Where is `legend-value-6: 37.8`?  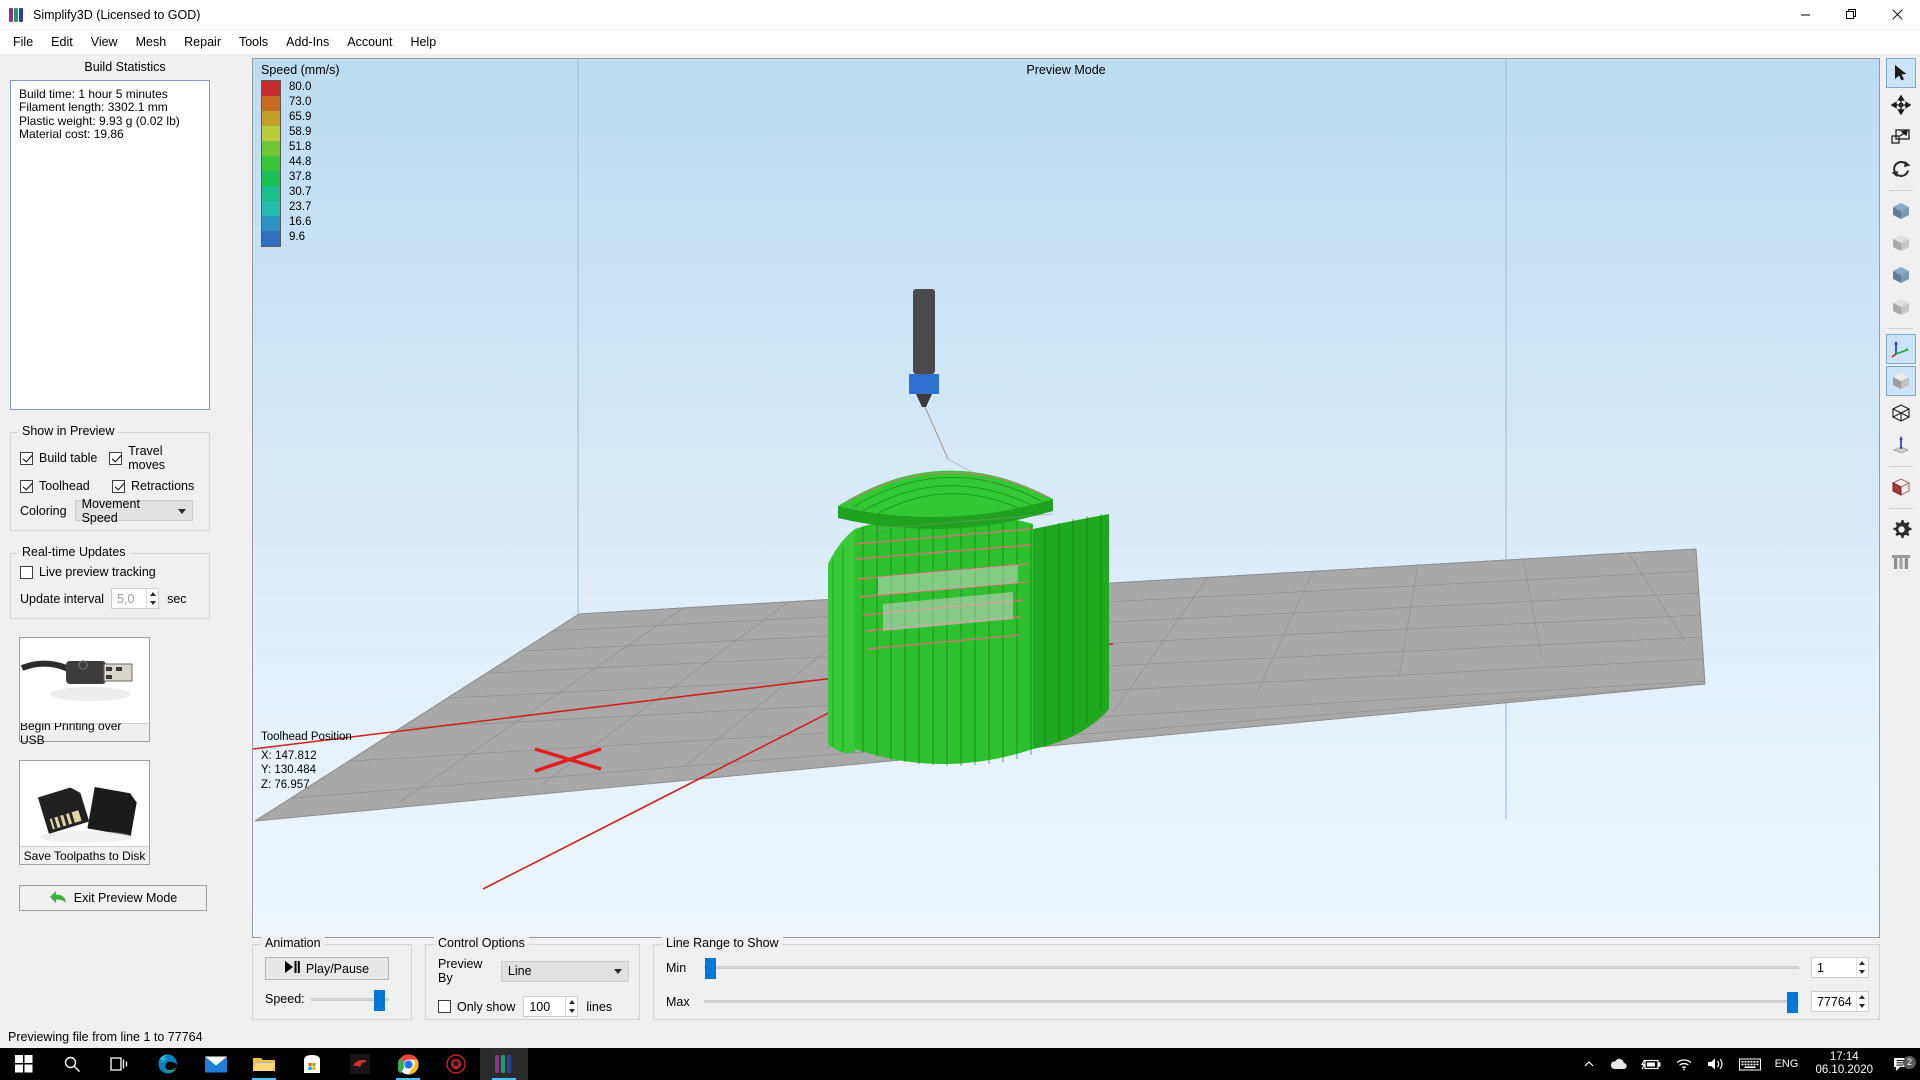
legend-value-6: 37.8 is located at coordinates (300, 177).